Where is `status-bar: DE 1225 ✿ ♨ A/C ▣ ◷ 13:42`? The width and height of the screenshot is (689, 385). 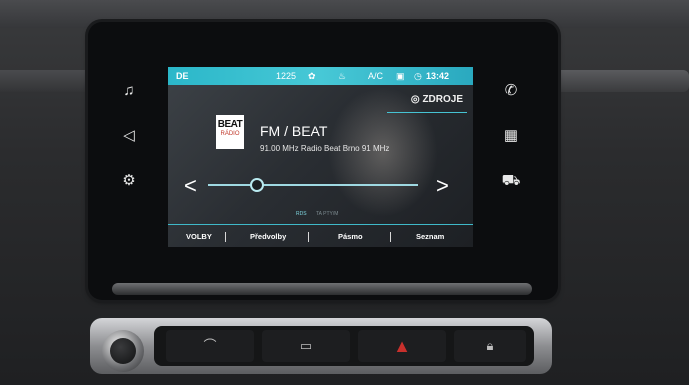 status-bar: DE 1225 ✿ ♨ A/C ▣ ◷ 13:42 is located at coordinates (320, 76).